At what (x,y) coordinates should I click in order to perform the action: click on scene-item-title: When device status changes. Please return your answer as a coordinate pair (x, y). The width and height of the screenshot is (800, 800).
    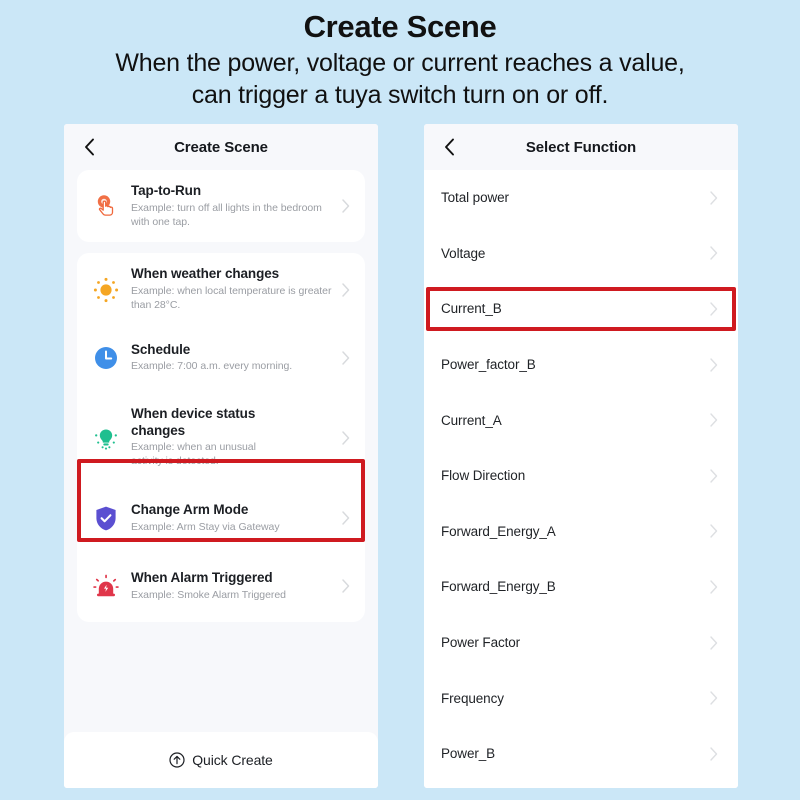
    Looking at the image, I should click on (193, 421).